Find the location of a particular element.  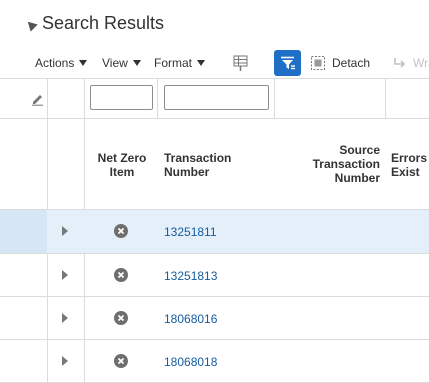

transaction-number-link: 13251813 is located at coordinates (190, 276).